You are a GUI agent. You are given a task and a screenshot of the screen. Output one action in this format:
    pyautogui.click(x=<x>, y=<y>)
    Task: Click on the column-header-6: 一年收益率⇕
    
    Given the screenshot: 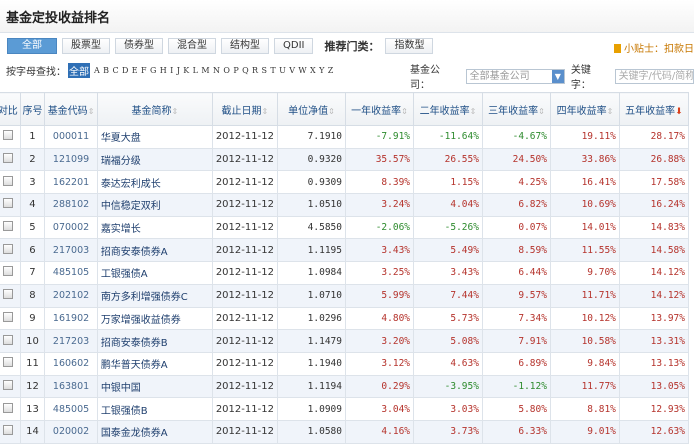 What is the action you would take?
    pyautogui.click(x=379, y=109)
    